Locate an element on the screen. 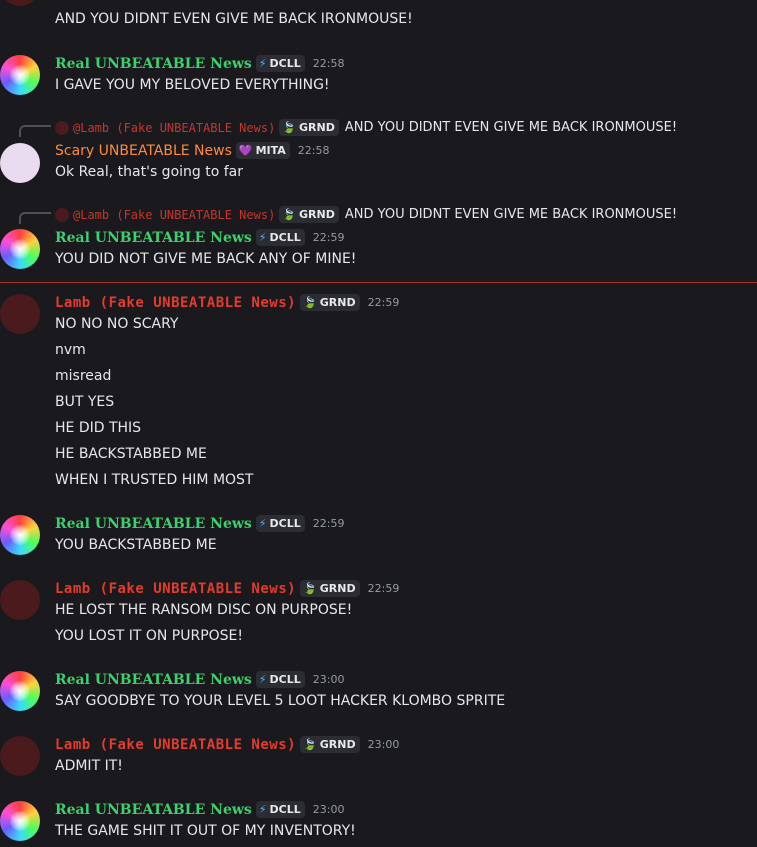  message-text: THE GAME SHIT IT OUT OF MY INVENTORY! is located at coordinates (205, 831).